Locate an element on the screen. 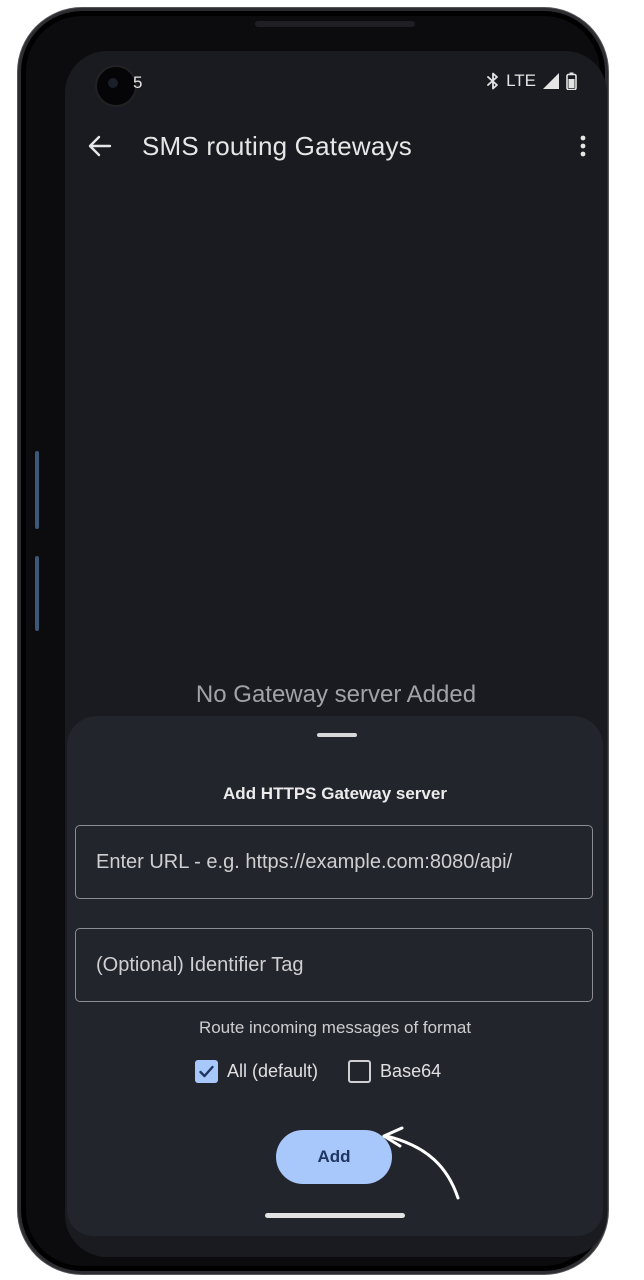 Image resolution: width=644 pixels, height=1280 pixels. back-button is located at coordinates (100, 148).